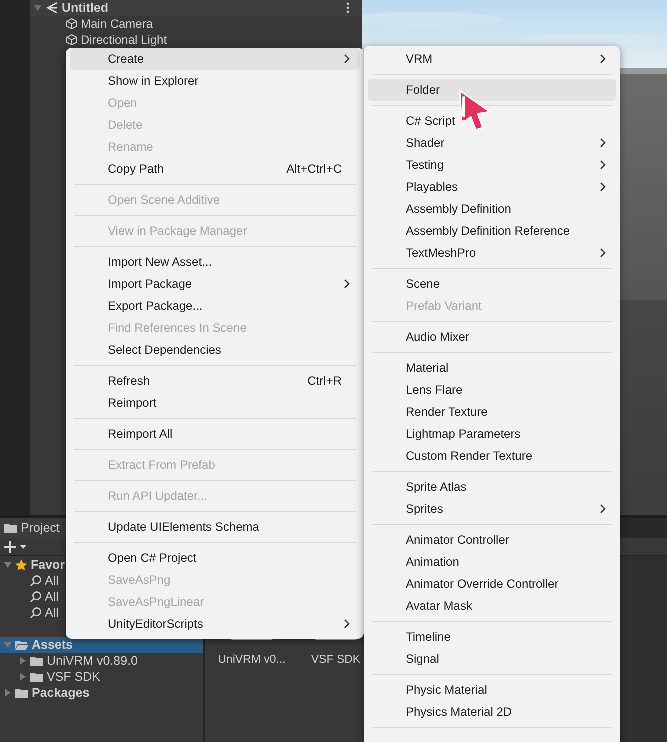  Describe the element at coordinates (52, 645) in the screenshot. I see `tree-label: Assets` at that location.